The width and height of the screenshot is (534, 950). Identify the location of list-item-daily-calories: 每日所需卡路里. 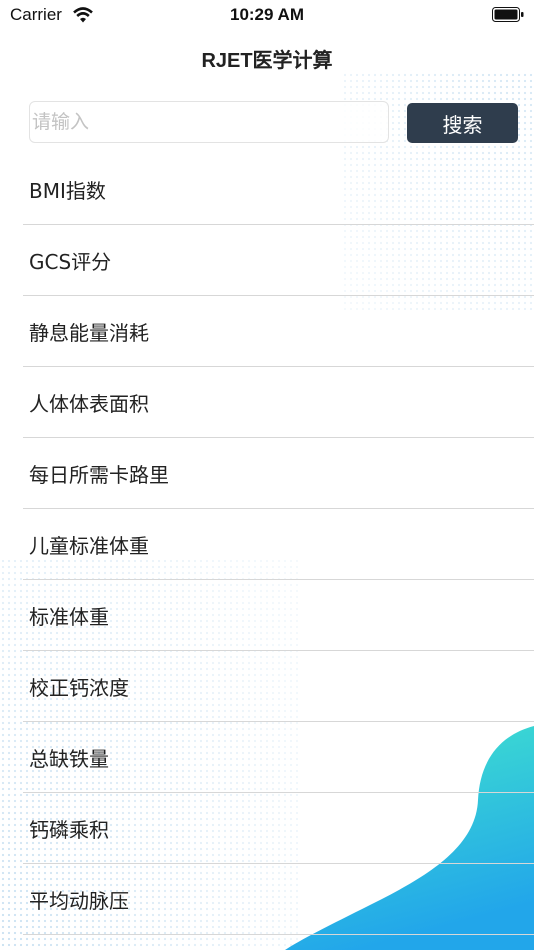
(267, 473).